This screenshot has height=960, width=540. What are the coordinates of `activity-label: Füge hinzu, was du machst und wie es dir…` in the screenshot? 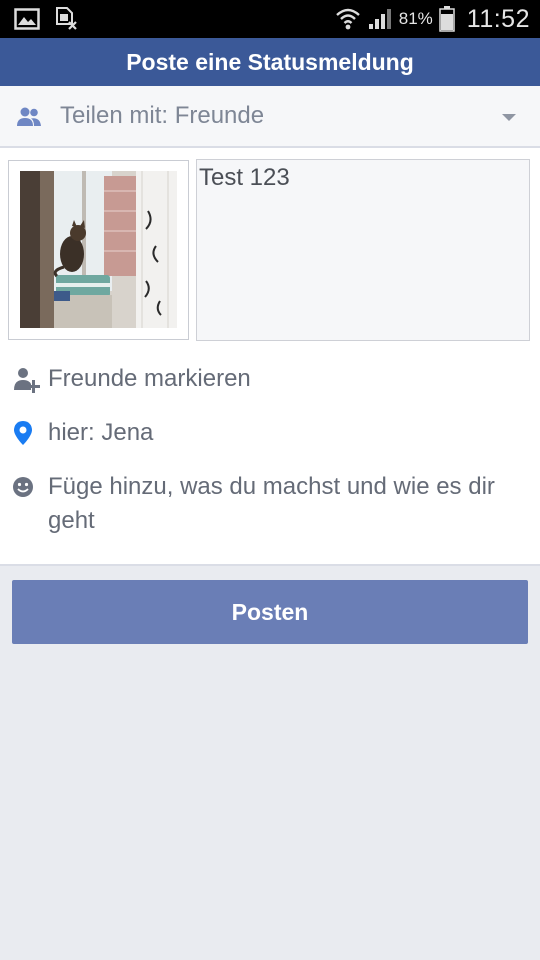 It's located at (271, 503).